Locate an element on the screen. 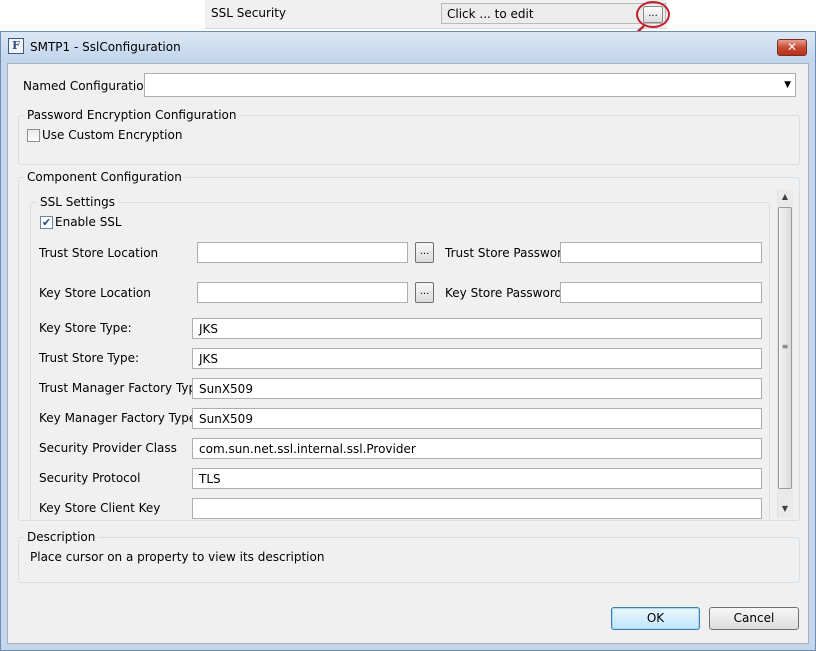 The width and height of the screenshot is (816, 651). key-store-client-key-label: Key Store Client Key is located at coordinates (100, 508).